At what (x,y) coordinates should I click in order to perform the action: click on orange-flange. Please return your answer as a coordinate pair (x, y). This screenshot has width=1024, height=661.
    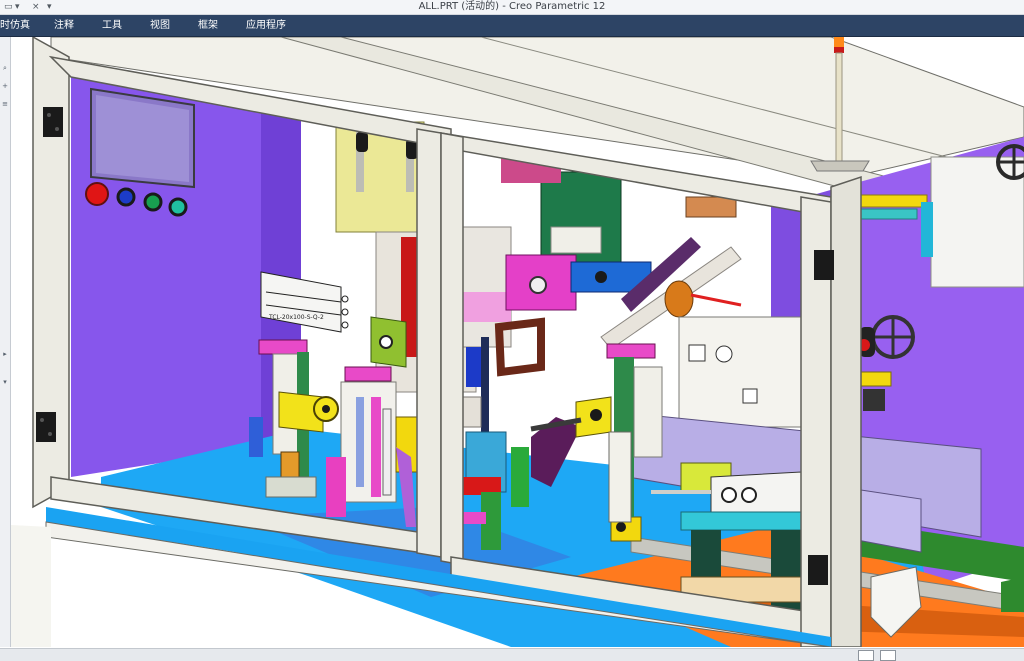
    Looking at the image, I should click on (679, 299).